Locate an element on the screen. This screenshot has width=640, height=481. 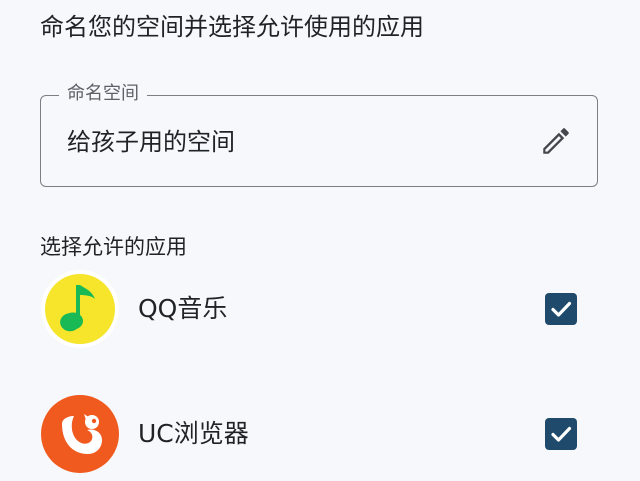
uc-browser-checkbox is located at coordinates (561, 434).